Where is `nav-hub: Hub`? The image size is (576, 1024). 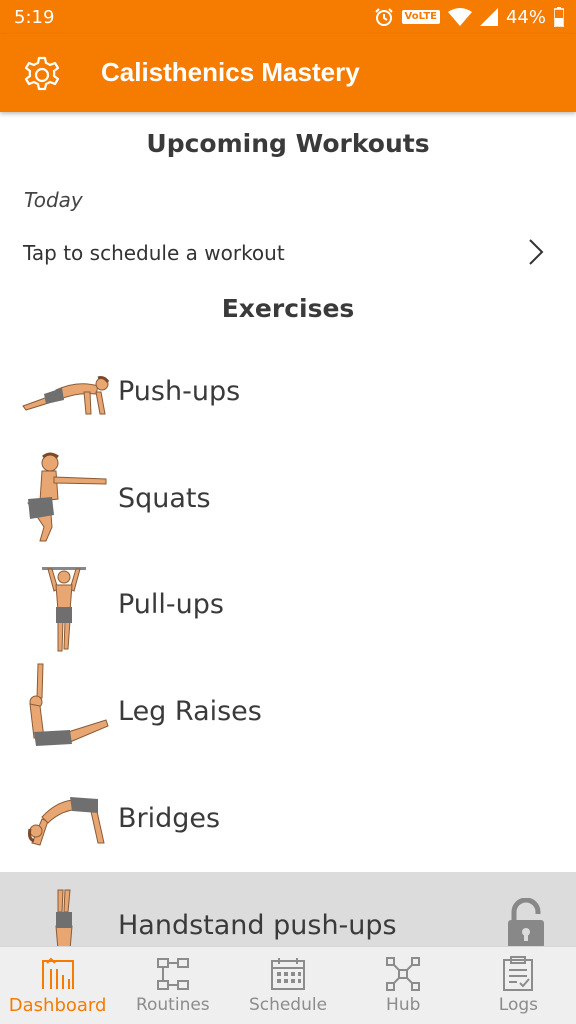
nav-hub: Hub is located at coordinates (403, 985).